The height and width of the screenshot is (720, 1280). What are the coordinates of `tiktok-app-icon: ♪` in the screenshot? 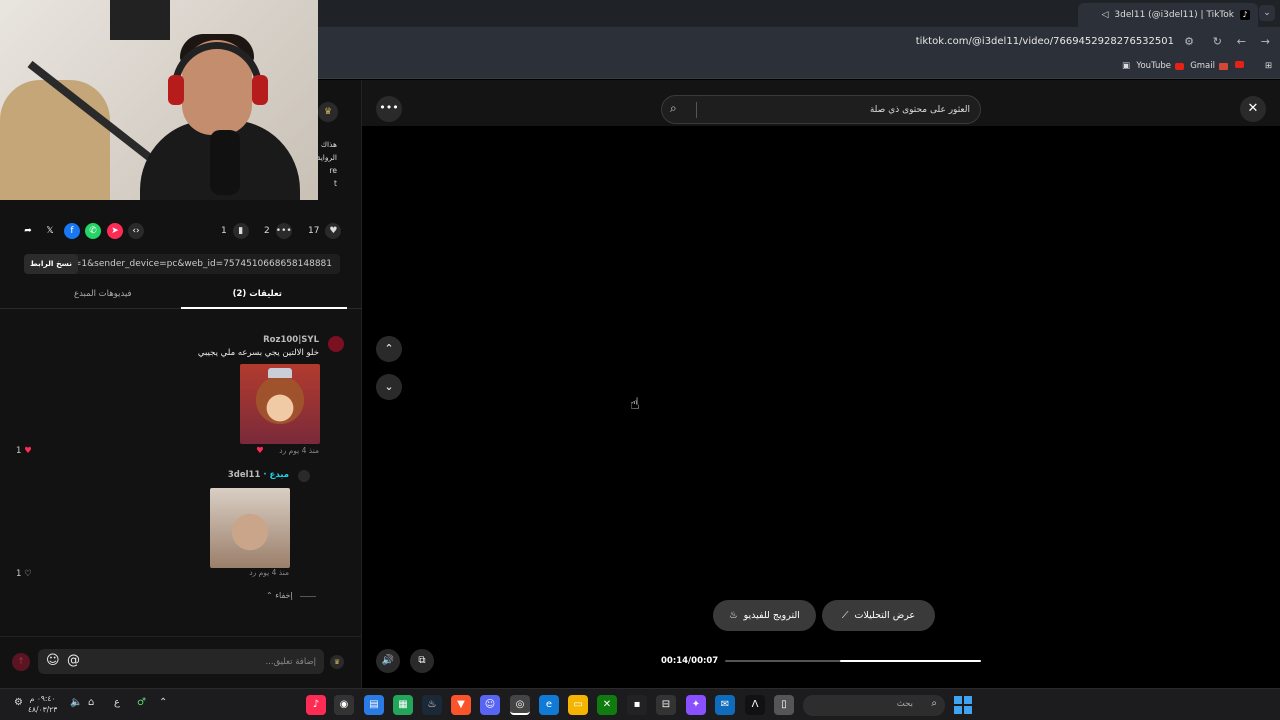 It's located at (316, 705).